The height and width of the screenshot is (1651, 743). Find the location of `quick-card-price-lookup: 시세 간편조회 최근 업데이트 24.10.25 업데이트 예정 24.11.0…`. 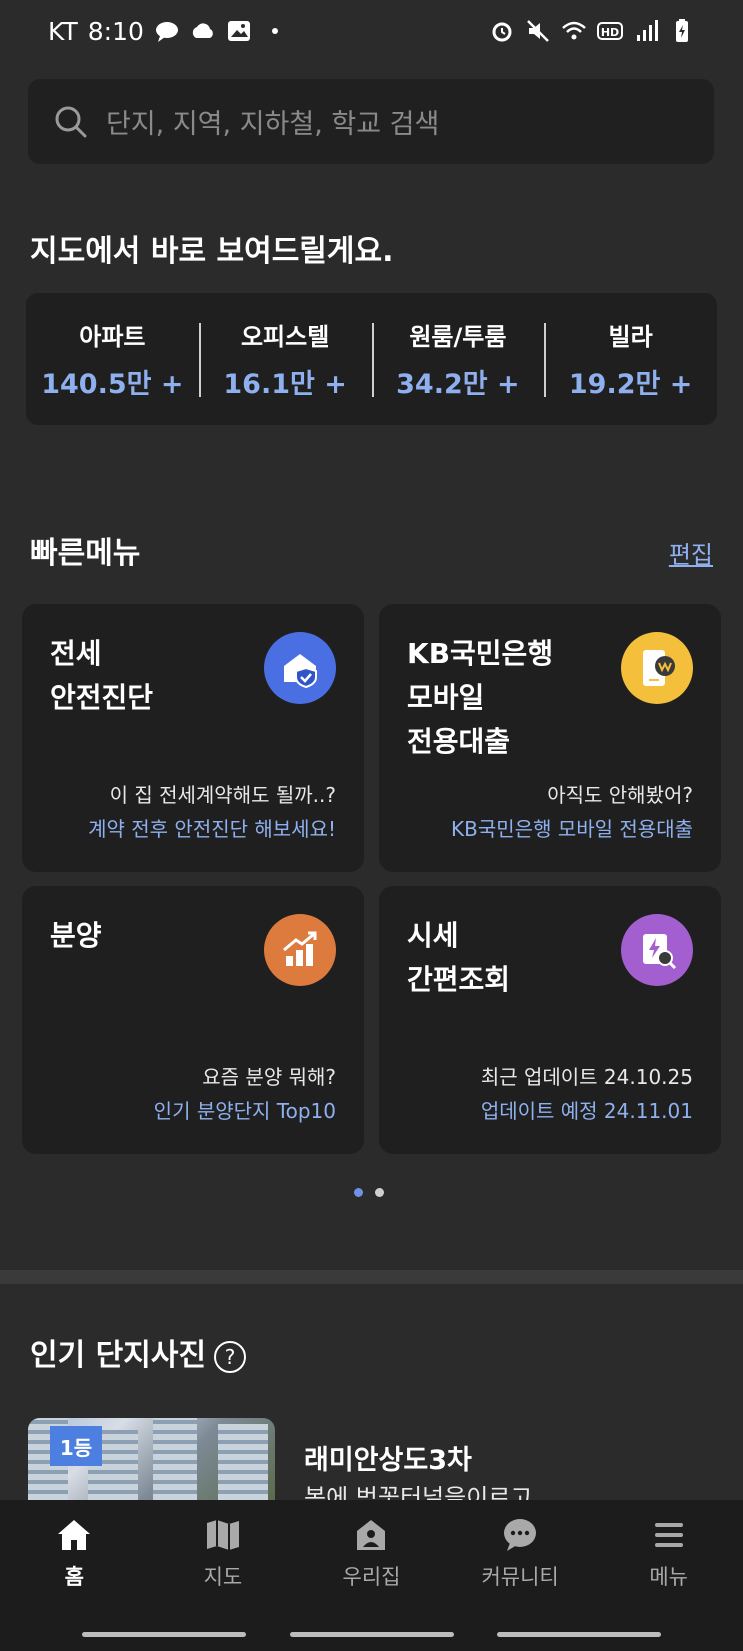

quick-card-price-lookup: 시세 간편조회 최근 업데이트 24.10.25 업데이트 예정 24.11.0… is located at coordinates (550, 1020).